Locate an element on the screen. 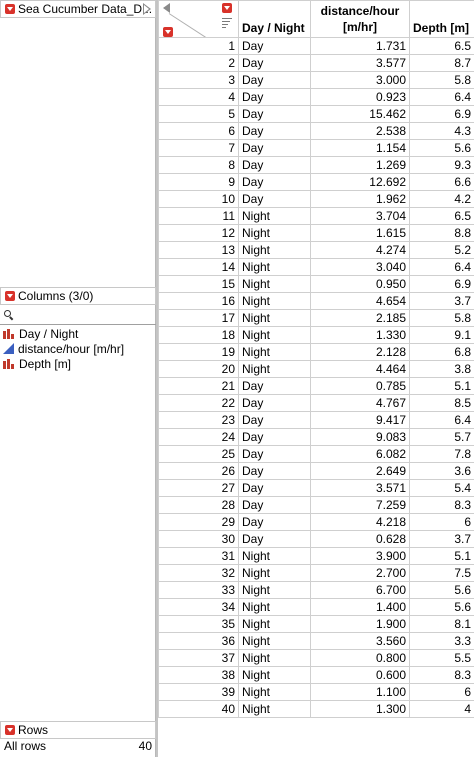  table-row: 22 Day 4.767 8.5 is located at coordinates (316, 403).